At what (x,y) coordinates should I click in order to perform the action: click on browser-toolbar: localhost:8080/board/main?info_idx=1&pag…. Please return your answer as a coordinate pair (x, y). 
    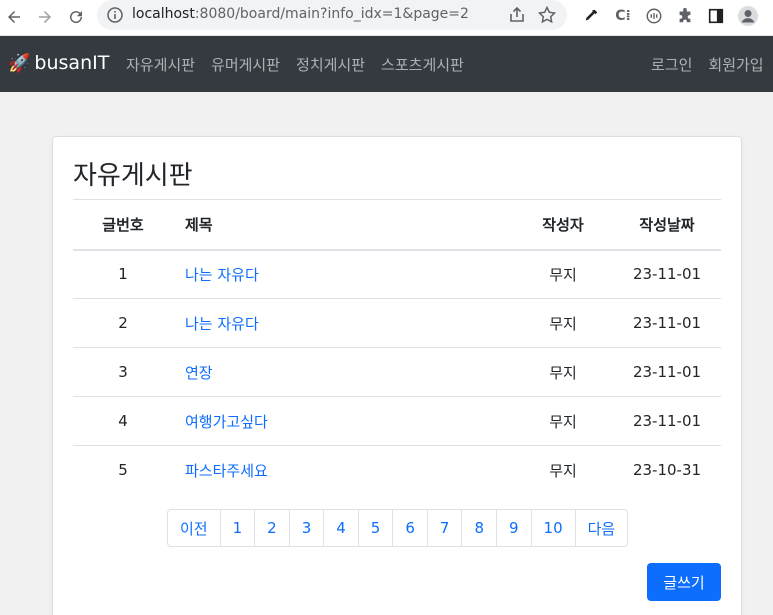
    Looking at the image, I should click on (386, 18).